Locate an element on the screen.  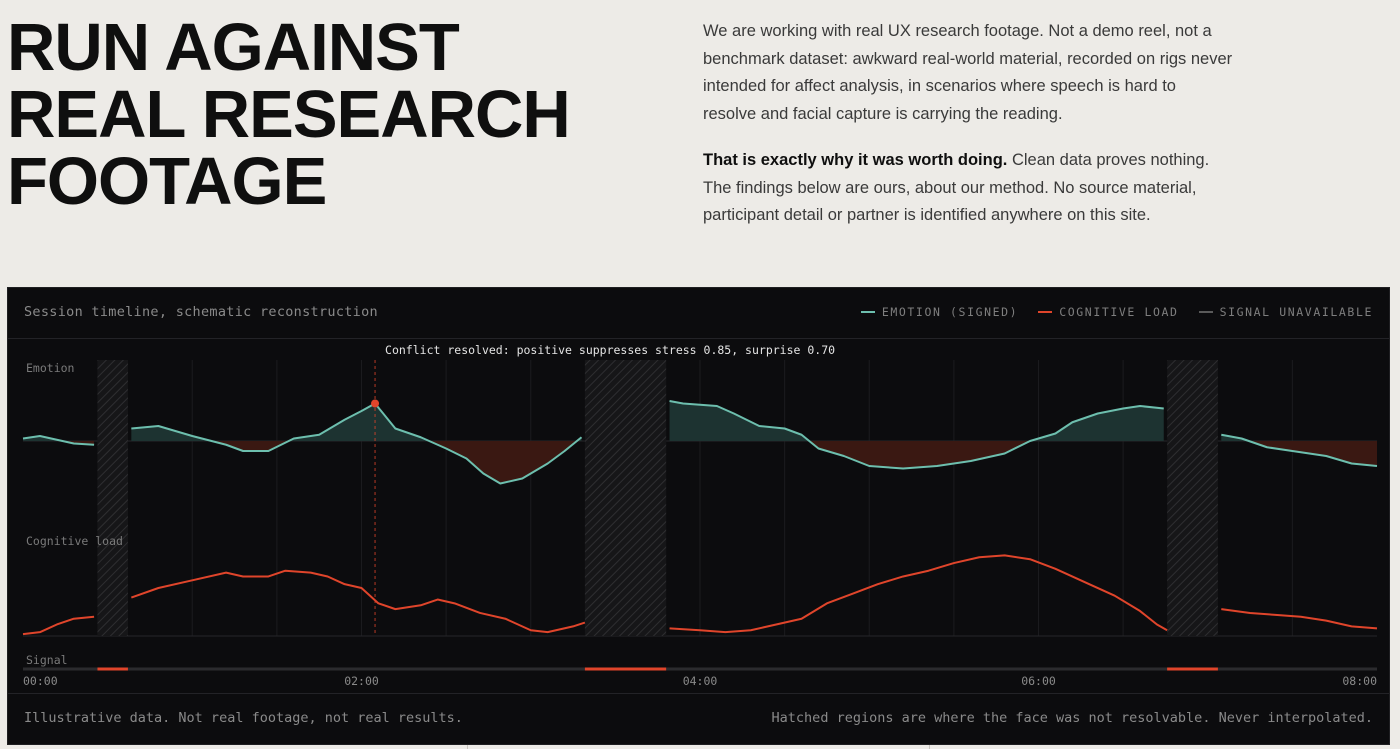
x-tick-label: 06:00 is located at coordinates (1038, 681).